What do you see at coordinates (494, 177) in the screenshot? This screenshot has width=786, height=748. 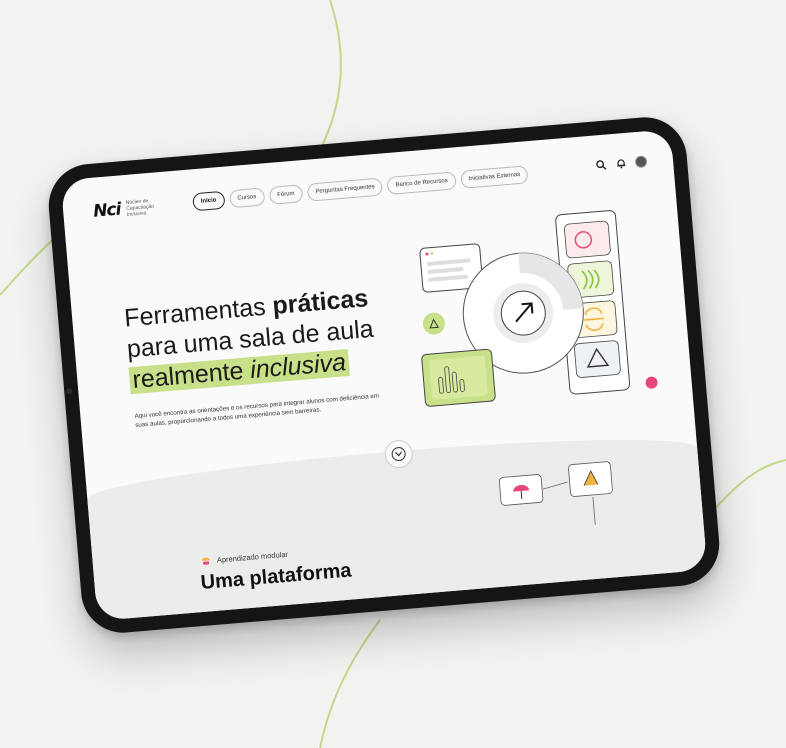 I see `nav-item-iniciativas-externas: Iniciativas Externas` at bounding box center [494, 177].